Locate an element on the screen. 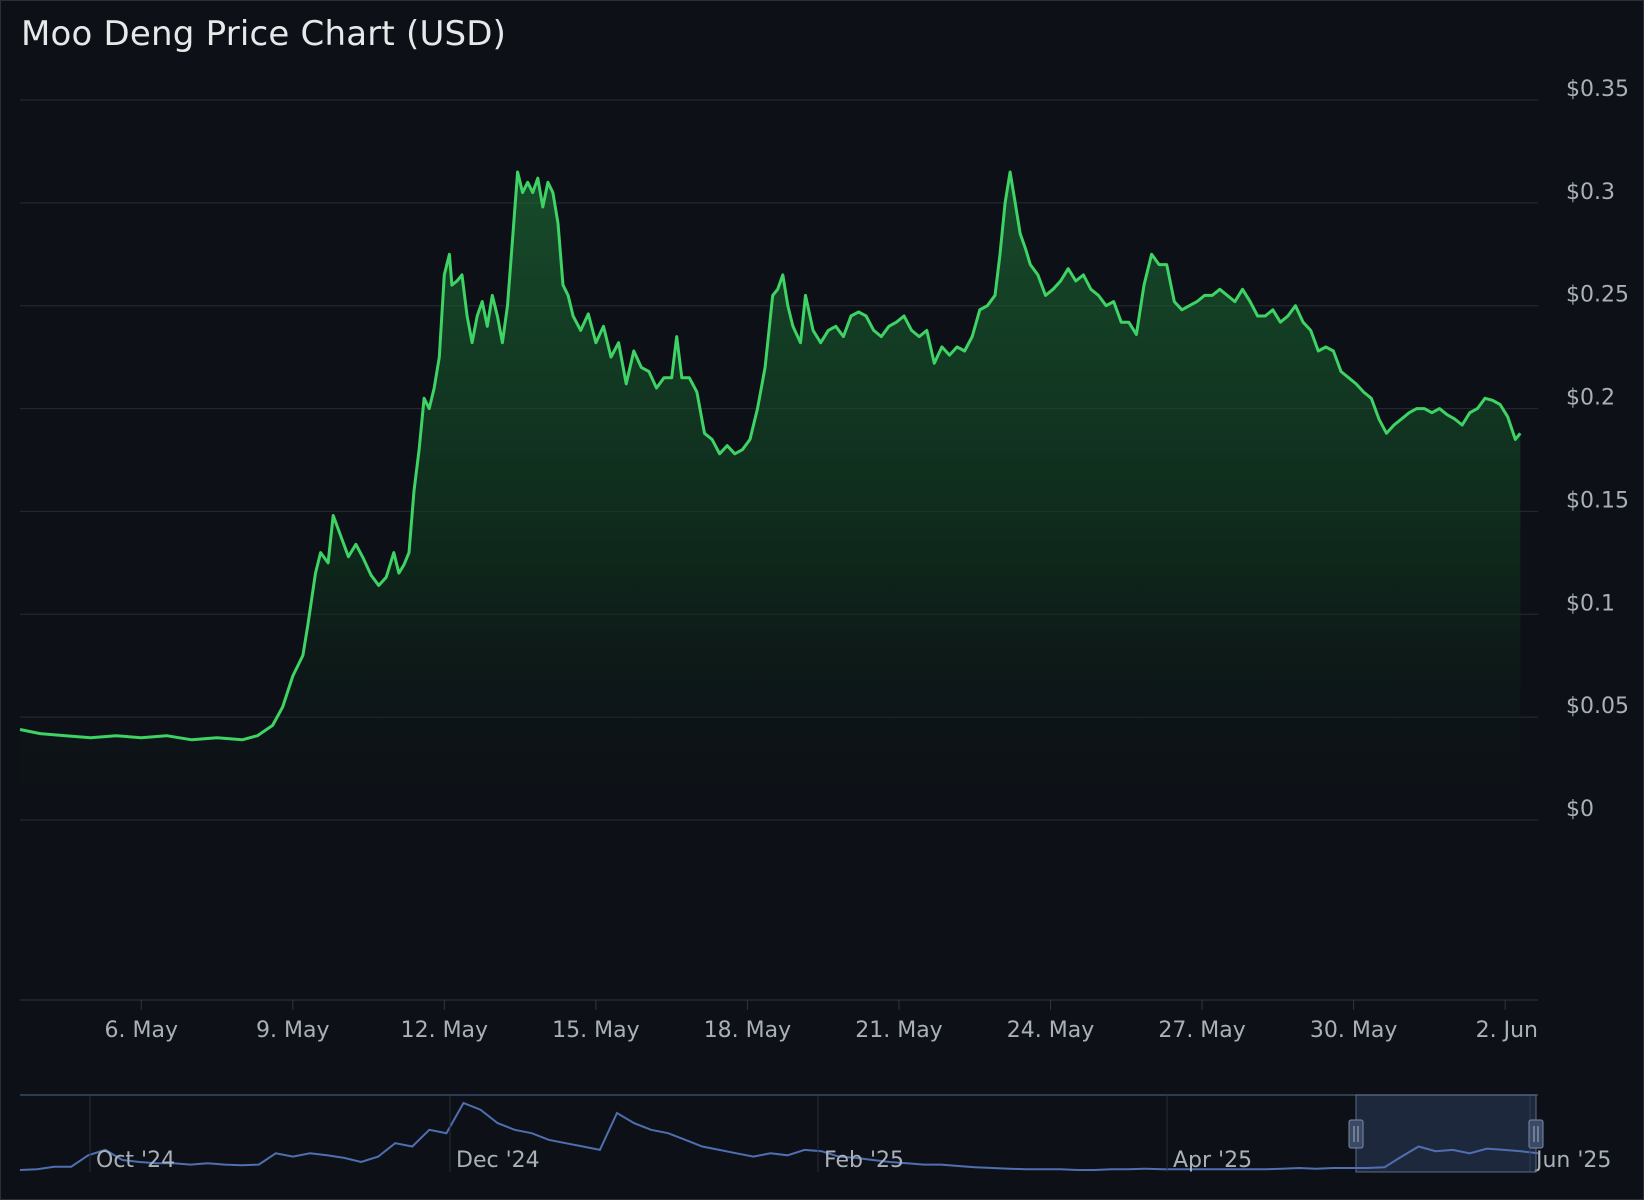 The image size is (1644, 1200). navigator-selection is located at coordinates (1446, 1133).